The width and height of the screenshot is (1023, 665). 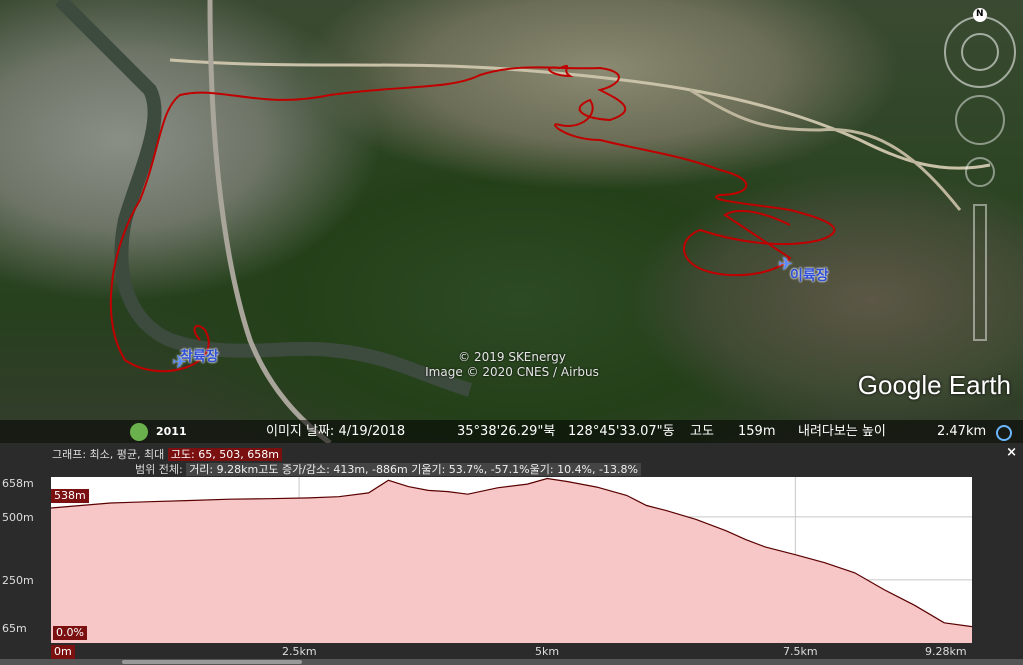 I want to click on copyright-line: © 2019 SKEnergy, so click(x=512, y=357).